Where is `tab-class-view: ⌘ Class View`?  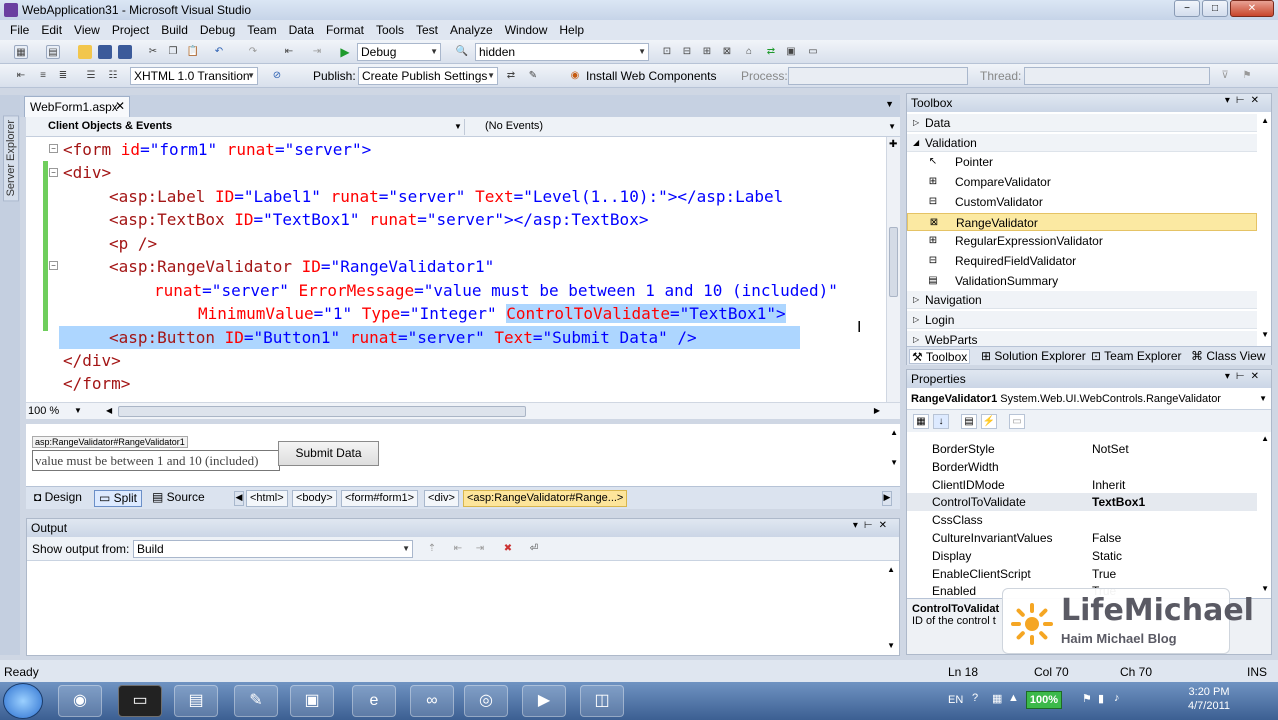 tab-class-view: ⌘ Class View is located at coordinates (1228, 356).